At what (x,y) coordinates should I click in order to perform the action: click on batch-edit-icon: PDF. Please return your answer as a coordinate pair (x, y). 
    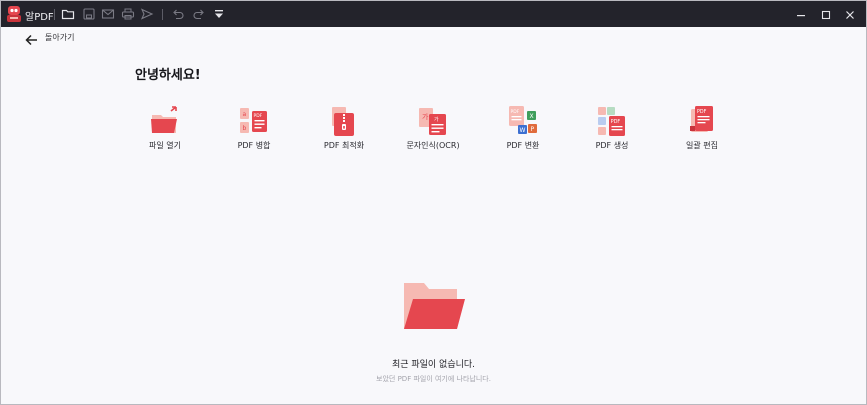
    Looking at the image, I should click on (702, 121).